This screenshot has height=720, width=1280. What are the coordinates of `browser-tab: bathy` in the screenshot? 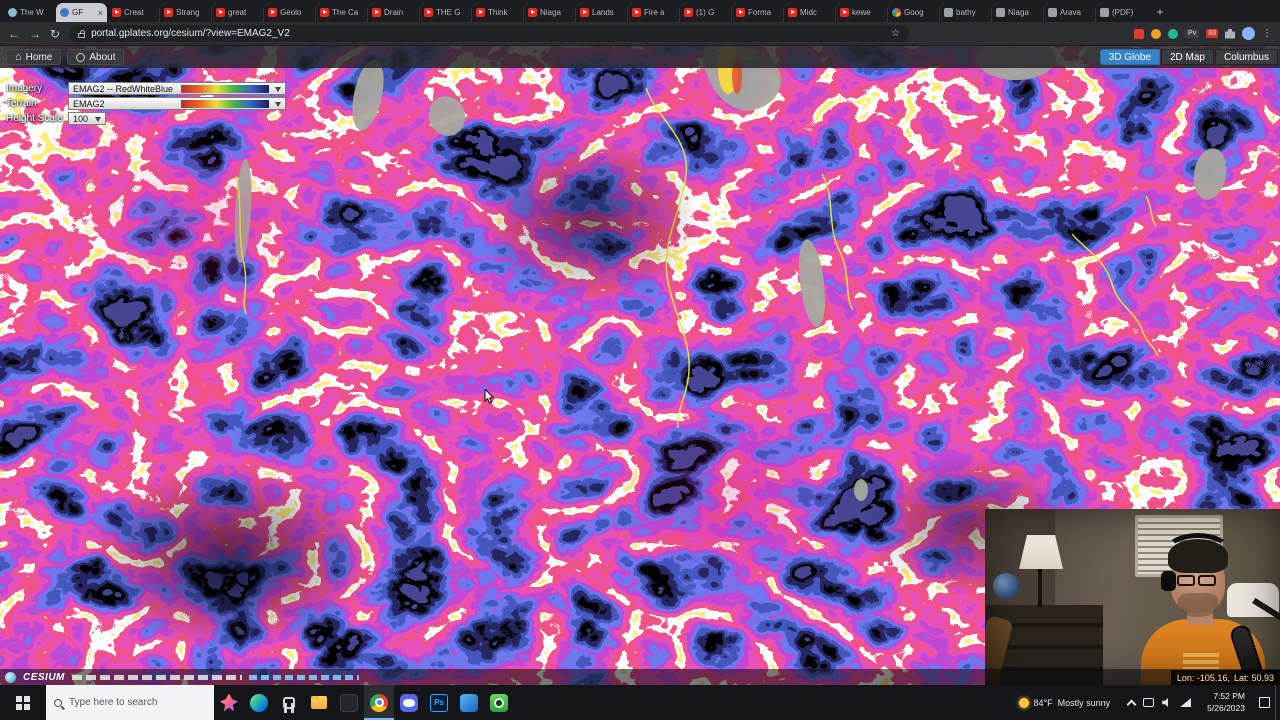 It's located at (965, 12).